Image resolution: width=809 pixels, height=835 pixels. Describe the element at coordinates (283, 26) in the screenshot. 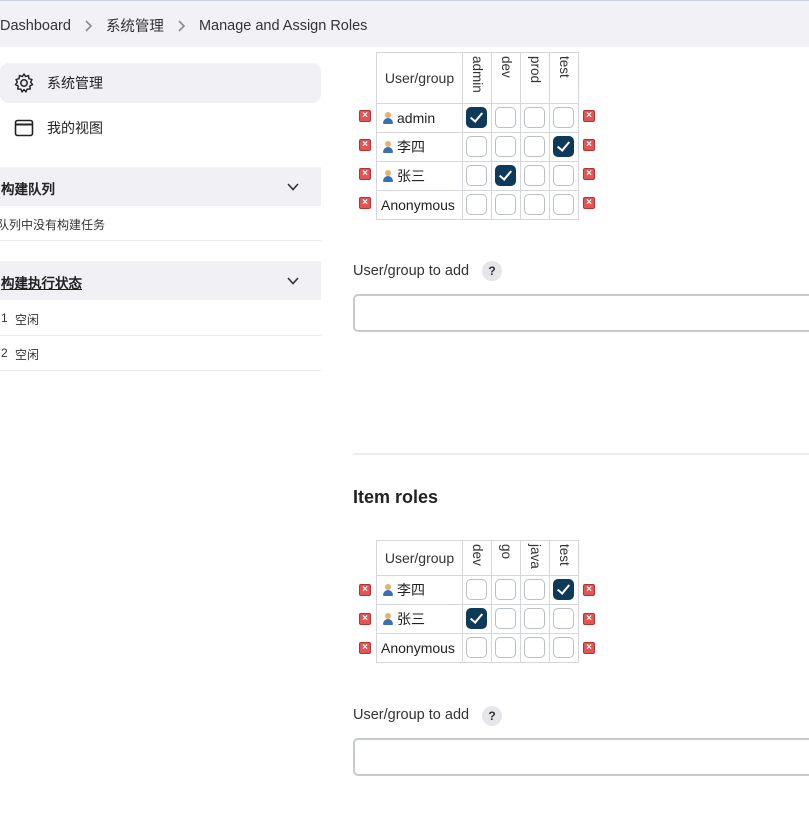

I see `breadcrumb-current: Manage and Assign Roles` at that location.